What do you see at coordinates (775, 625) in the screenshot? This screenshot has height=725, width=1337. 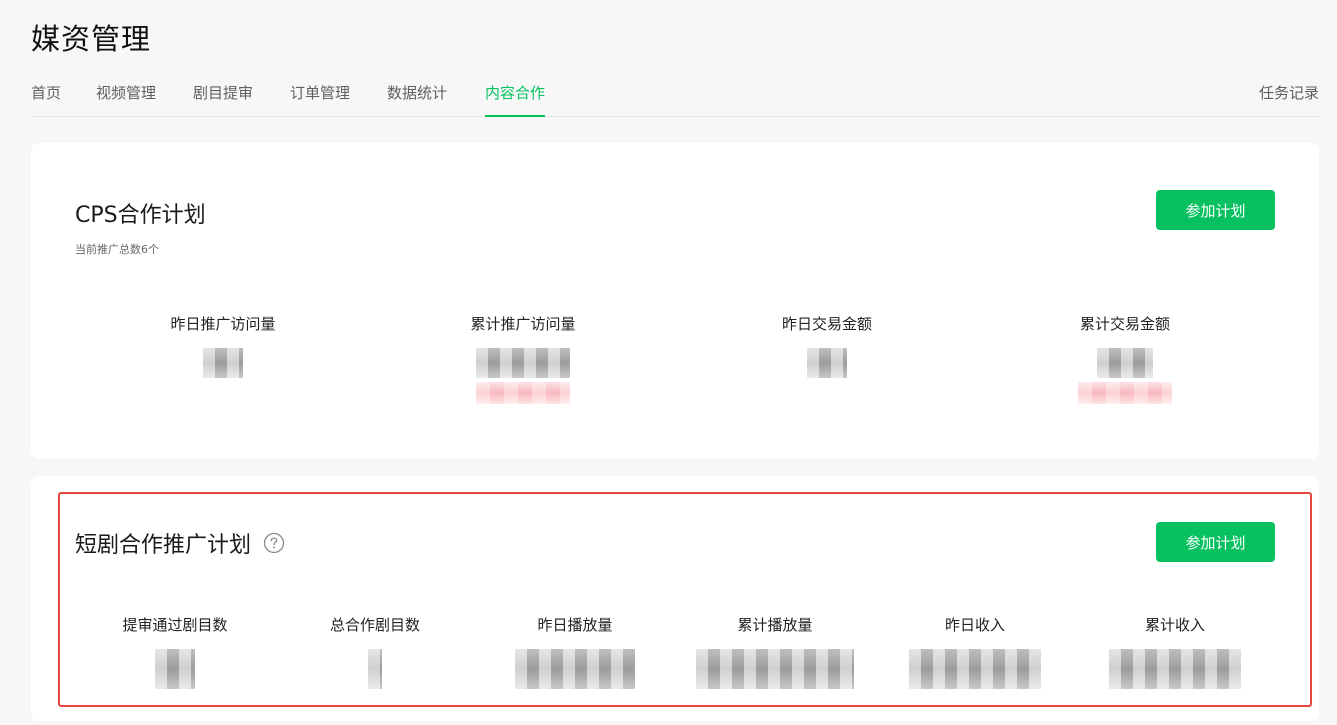 I see `metric-label: 累计播放量` at bounding box center [775, 625].